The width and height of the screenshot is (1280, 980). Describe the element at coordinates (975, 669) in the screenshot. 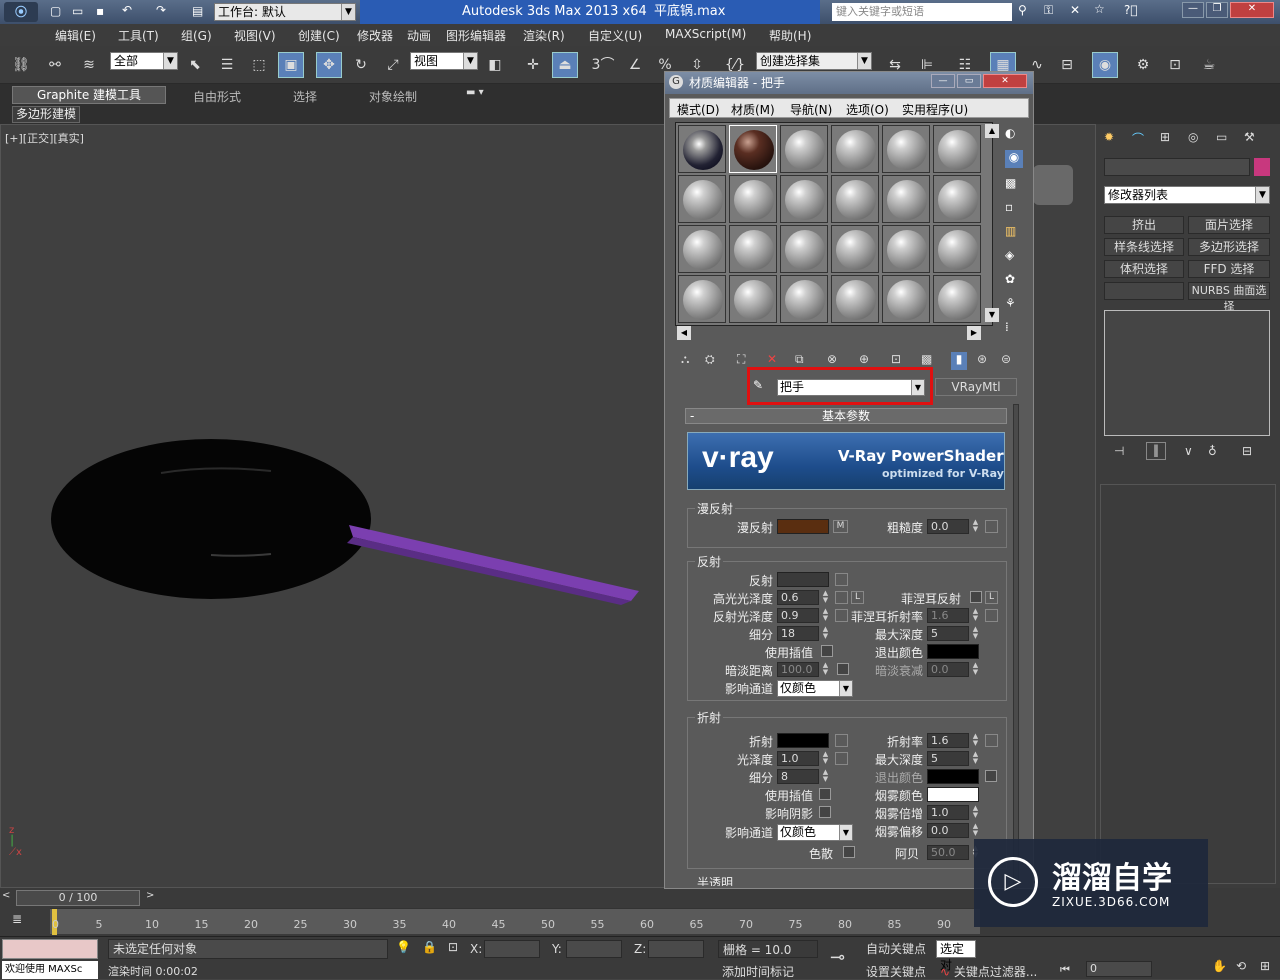

I see `dim-falloff-arrows: ▲ ▼` at that location.